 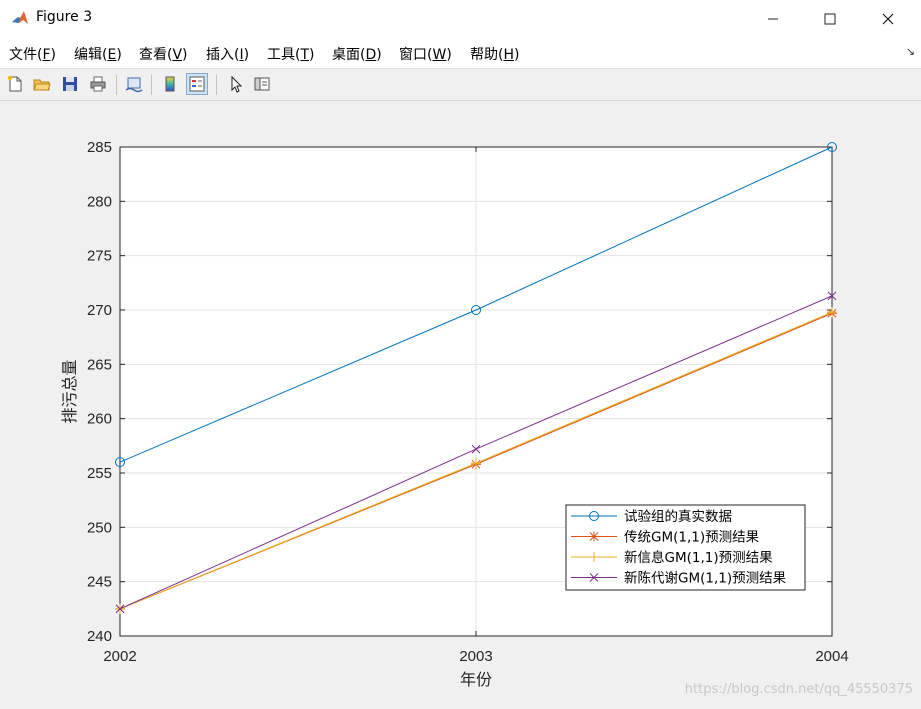 I want to click on y-tick-label: 275, so click(x=99, y=256).